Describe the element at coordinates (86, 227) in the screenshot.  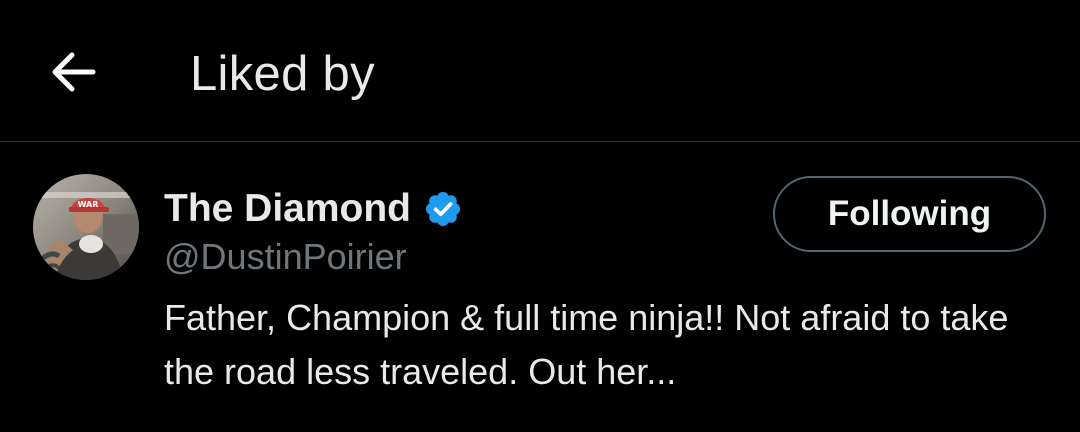
I see `avatar: WAR` at that location.